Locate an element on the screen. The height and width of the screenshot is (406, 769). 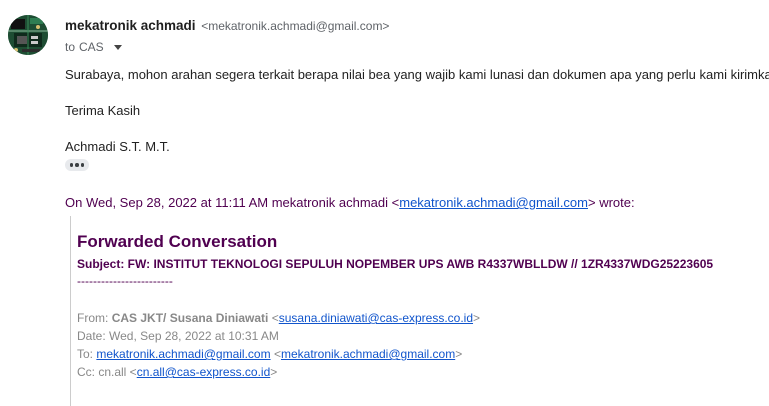
recipients-name: CAS is located at coordinates (91, 47).